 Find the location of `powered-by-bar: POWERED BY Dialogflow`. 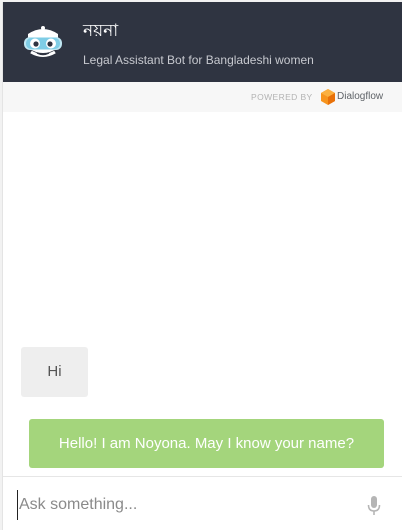

powered-by-bar: POWERED BY Dialogflow is located at coordinates (202, 97).